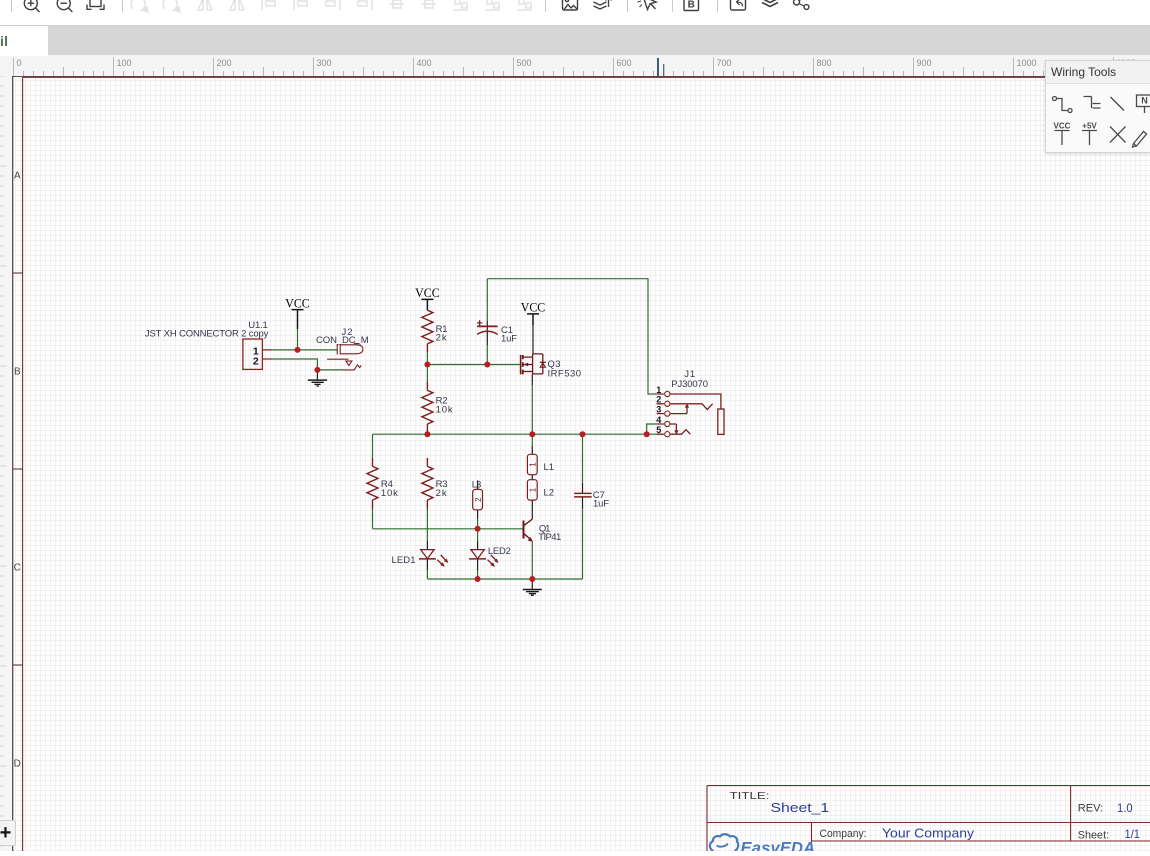 Image resolution: width=1150 pixels, height=856 pixels. I want to click on svg-text: 5, so click(658, 430).